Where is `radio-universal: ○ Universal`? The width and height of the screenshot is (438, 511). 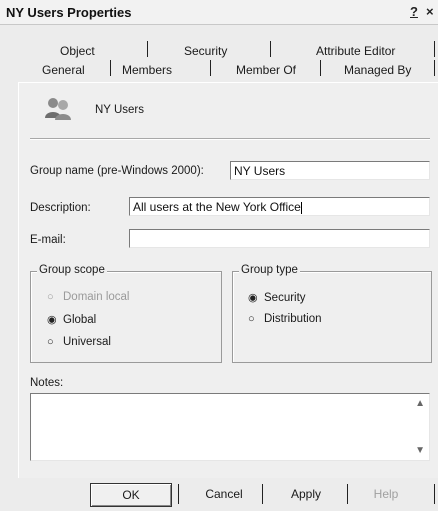 radio-universal: ○ Universal is located at coordinates (79, 342).